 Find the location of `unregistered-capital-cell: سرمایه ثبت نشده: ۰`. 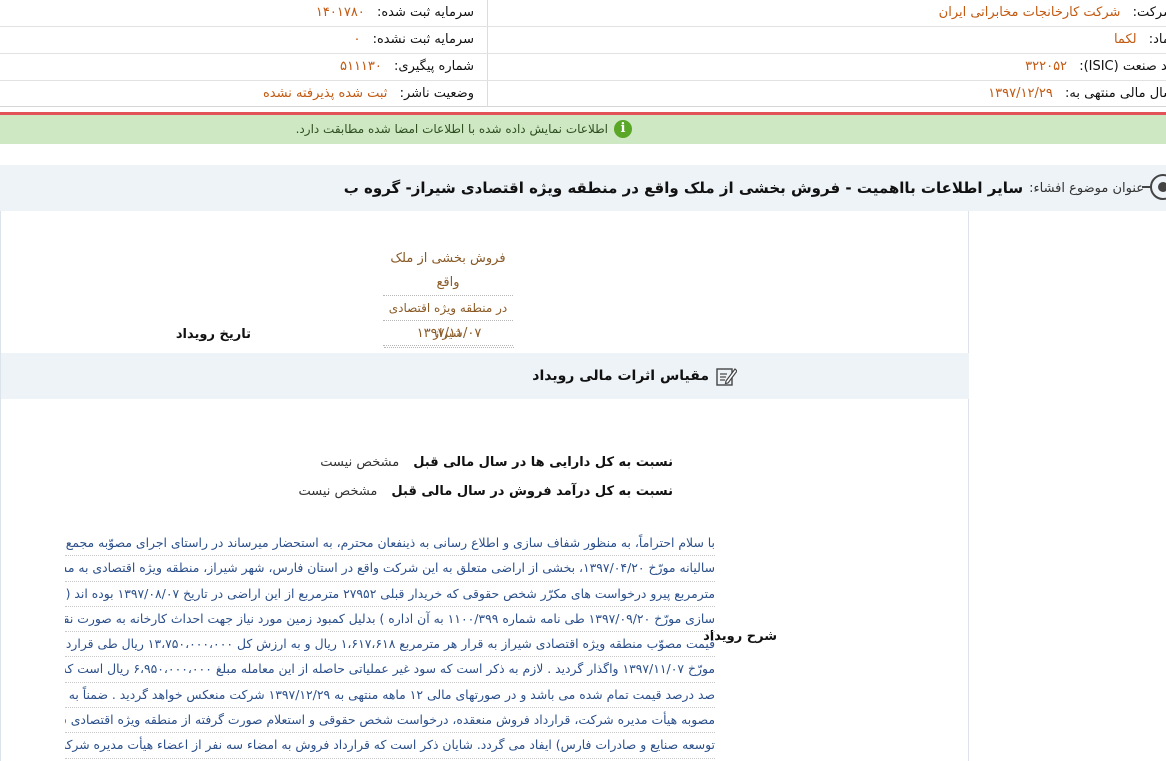

unregistered-capital-cell: سرمایه ثبت نشده: ۰ is located at coordinates (239, 40).